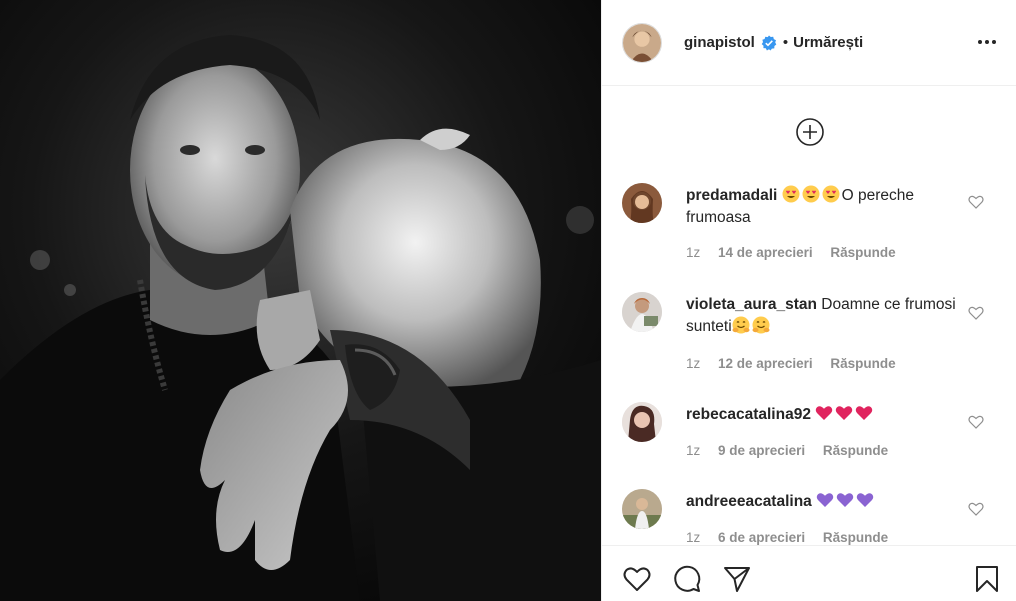 The image size is (1016, 601). Describe the element at coordinates (809, 573) in the screenshot. I see `post-actions-bar` at that location.